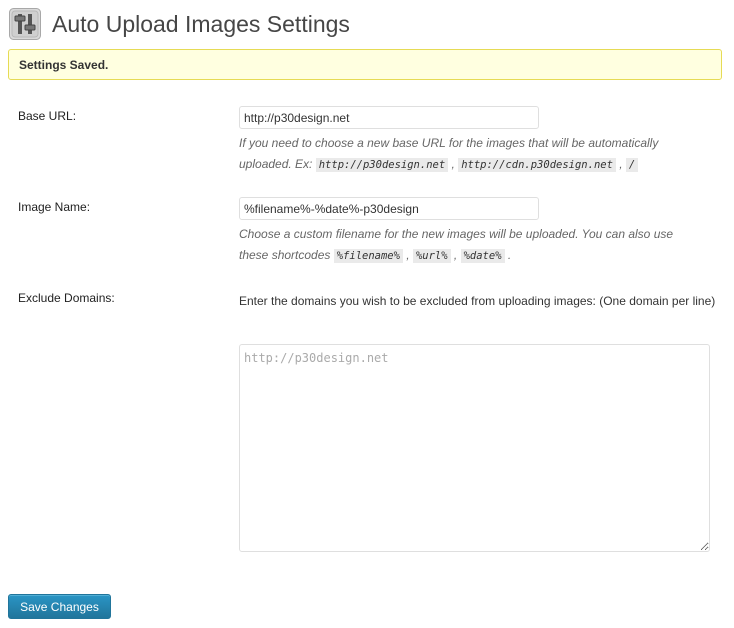 This screenshot has height=628, width=734. What do you see at coordinates (54, 207) in the screenshot?
I see `image-name-label: Image Name:` at bounding box center [54, 207].